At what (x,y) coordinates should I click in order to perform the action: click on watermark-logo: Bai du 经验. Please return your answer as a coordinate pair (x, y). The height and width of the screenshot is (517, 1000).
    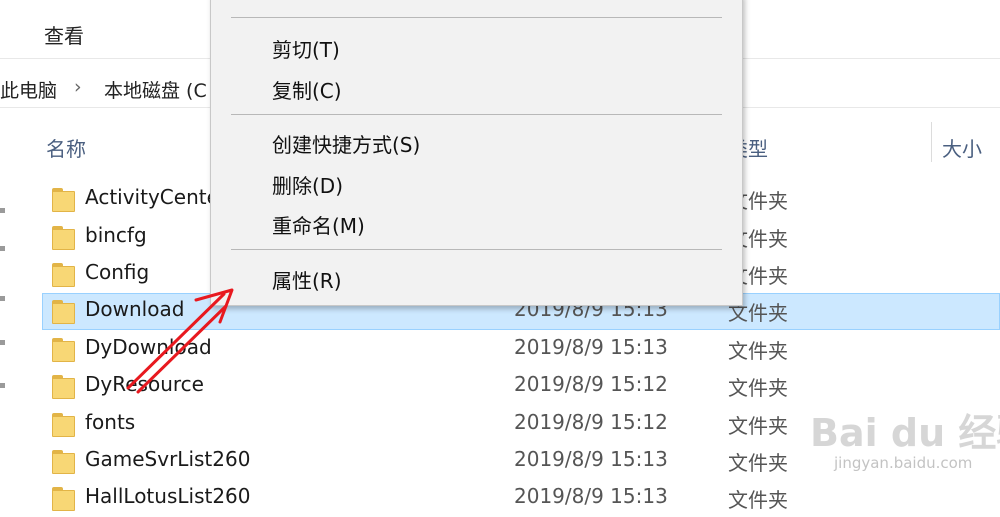
    Looking at the image, I should click on (905, 433).